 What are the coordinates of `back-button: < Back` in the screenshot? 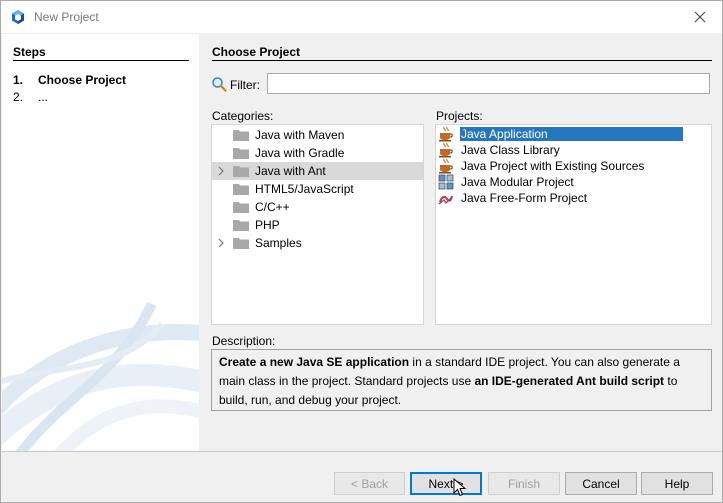 It's located at (369, 483).